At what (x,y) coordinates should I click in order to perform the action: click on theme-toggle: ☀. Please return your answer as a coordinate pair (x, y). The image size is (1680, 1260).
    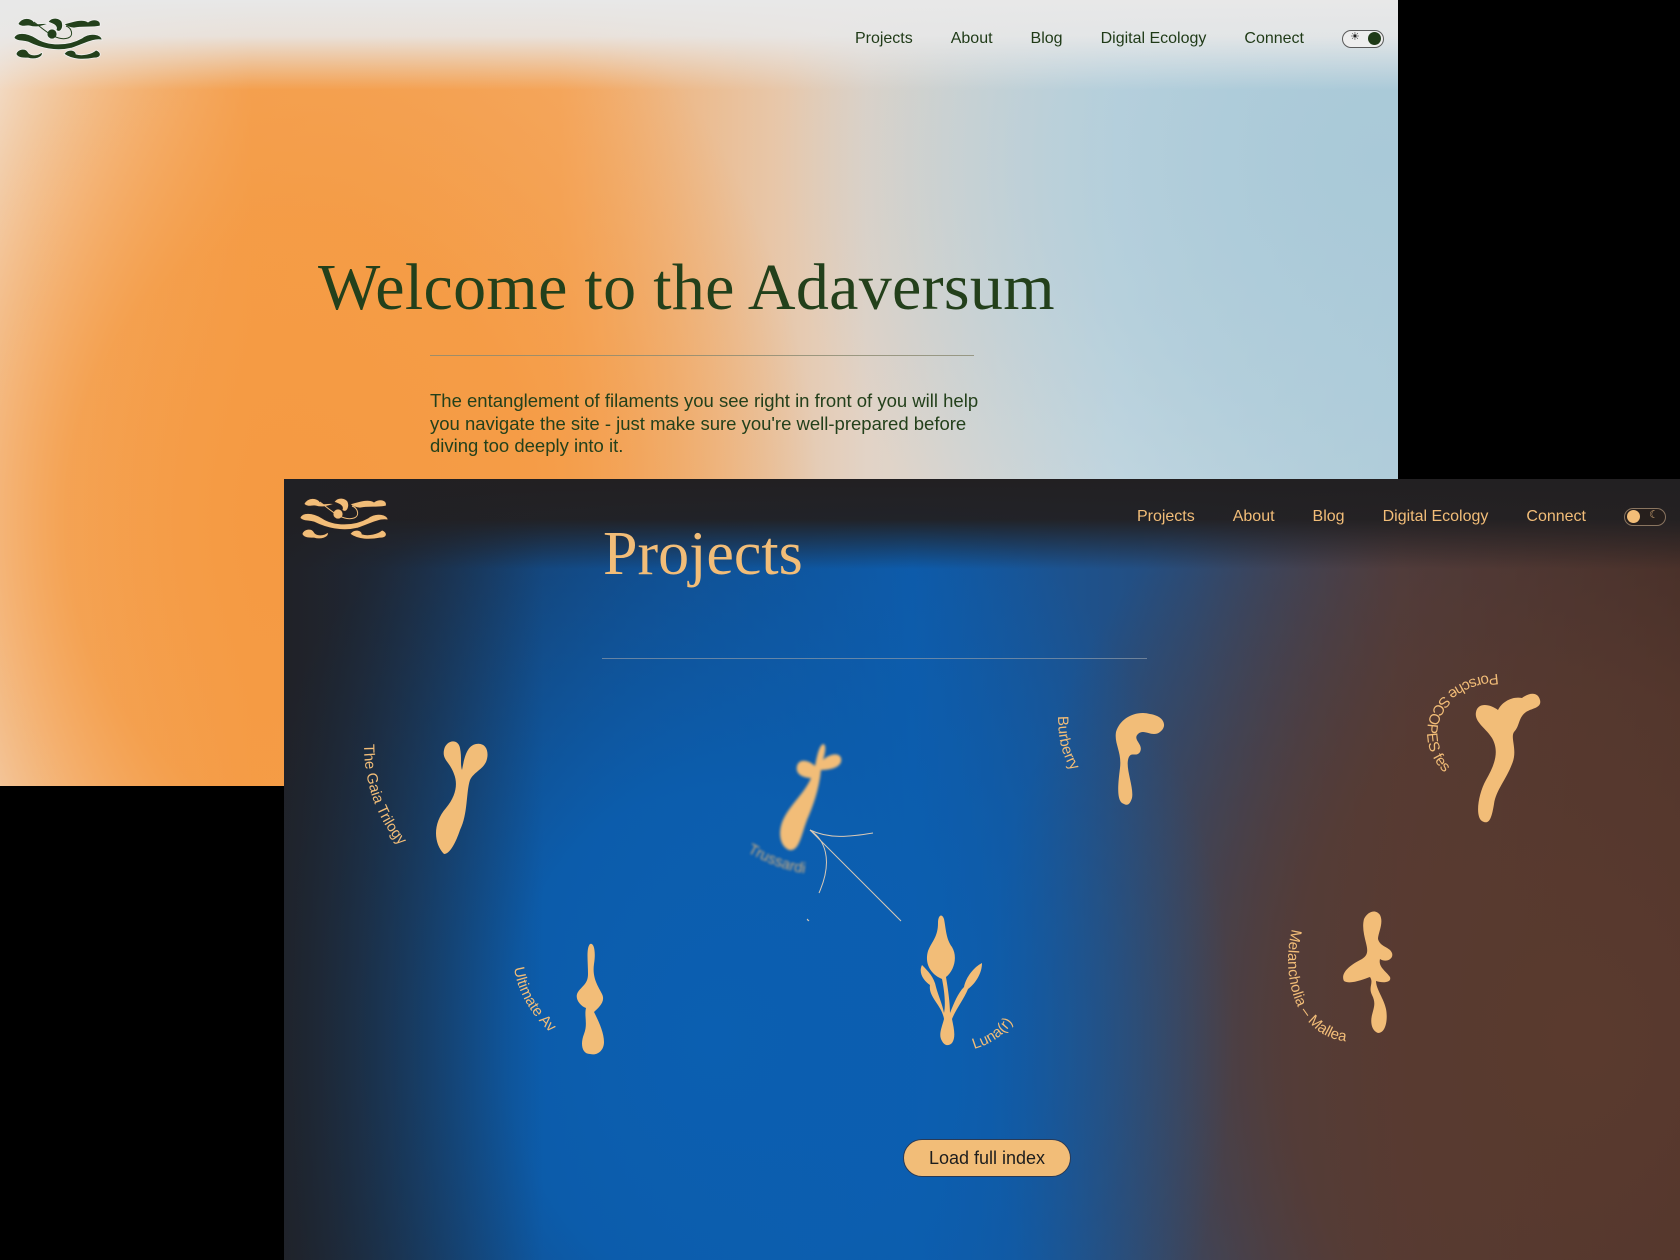
    Looking at the image, I should click on (1363, 39).